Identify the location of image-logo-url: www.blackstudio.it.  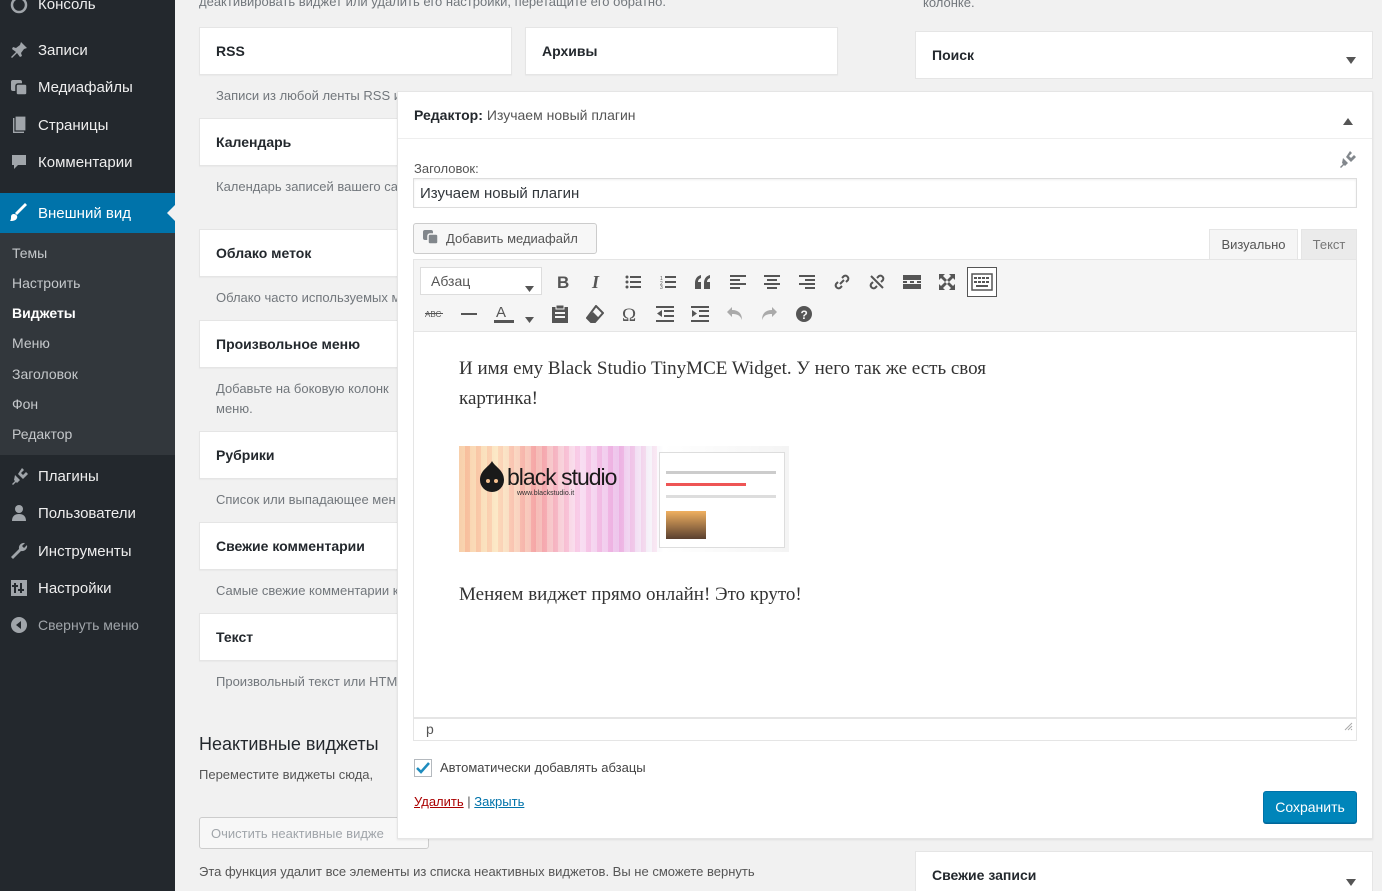
(546, 493).